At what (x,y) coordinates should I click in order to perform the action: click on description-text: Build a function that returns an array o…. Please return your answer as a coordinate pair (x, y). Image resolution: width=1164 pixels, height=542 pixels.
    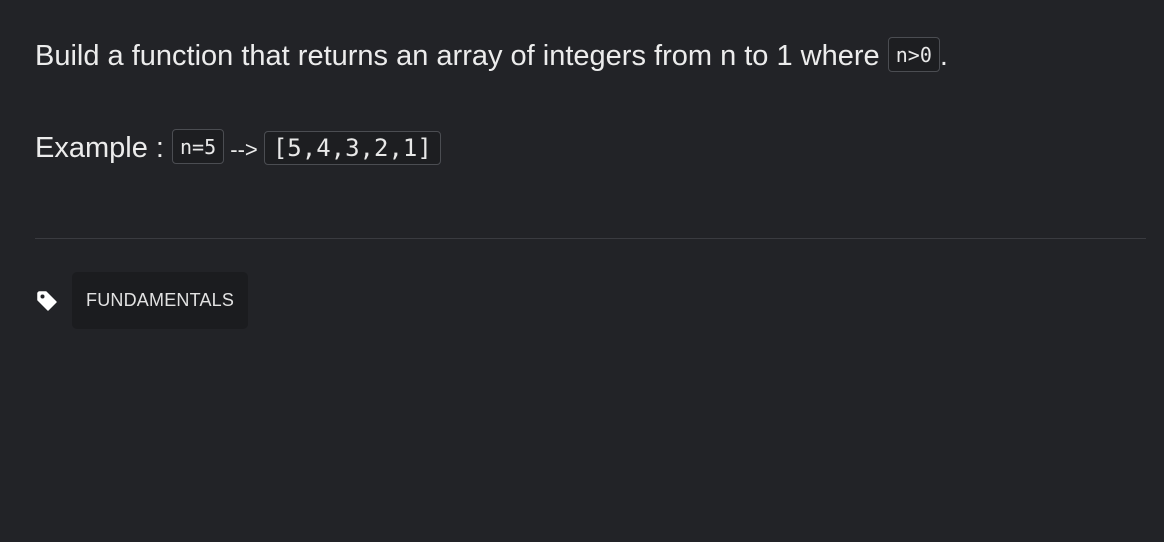
    Looking at the image, I should click on (461, 56).